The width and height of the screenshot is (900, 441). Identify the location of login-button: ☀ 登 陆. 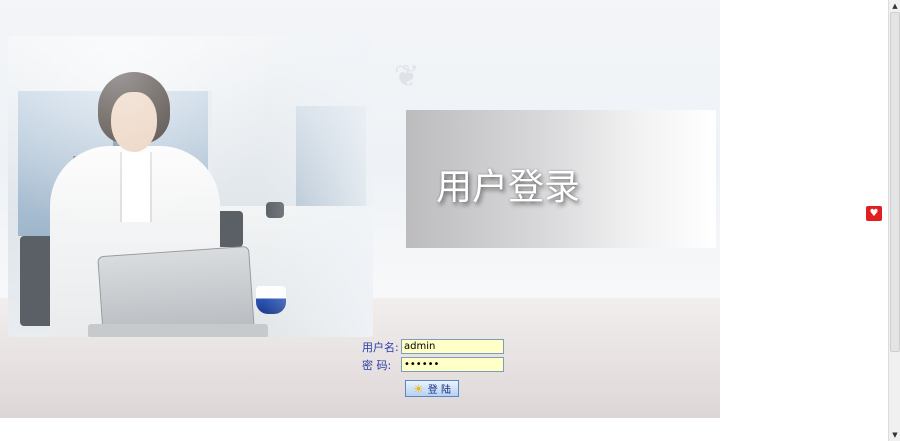
(432, 388).